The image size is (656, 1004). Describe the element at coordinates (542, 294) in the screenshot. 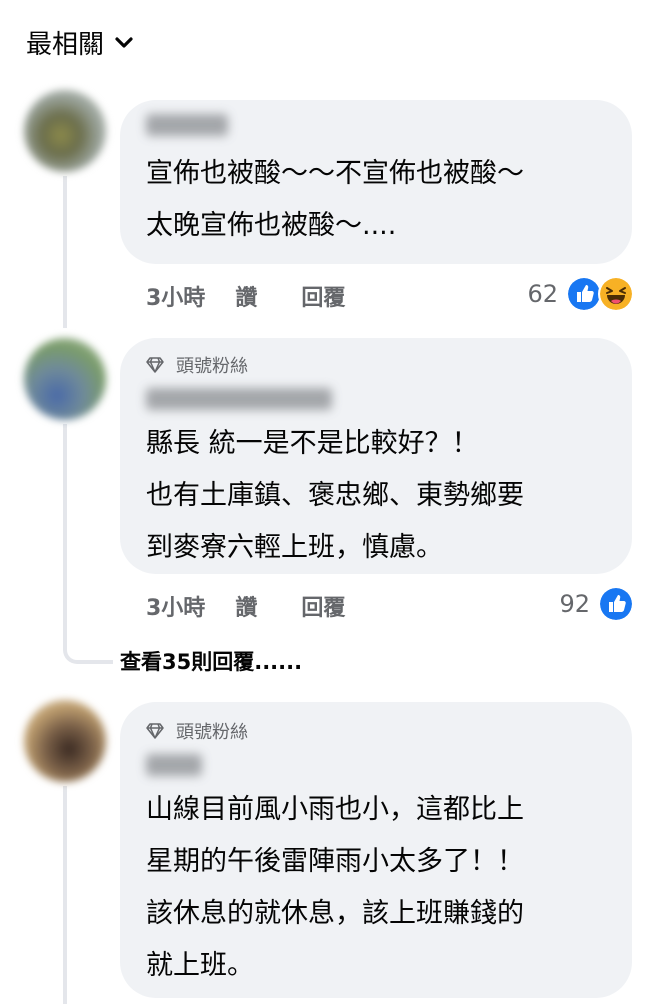

I see `reaction-count: 62` at that location.